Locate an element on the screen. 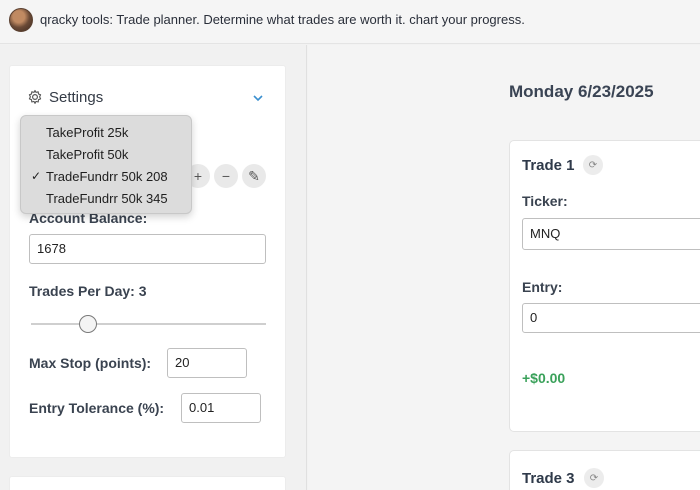 Image resolution: width=700 pixels, height=490 pixels. entry-tolerance-label: Entry Tolerance (%): is located at coordinates (97, 408).